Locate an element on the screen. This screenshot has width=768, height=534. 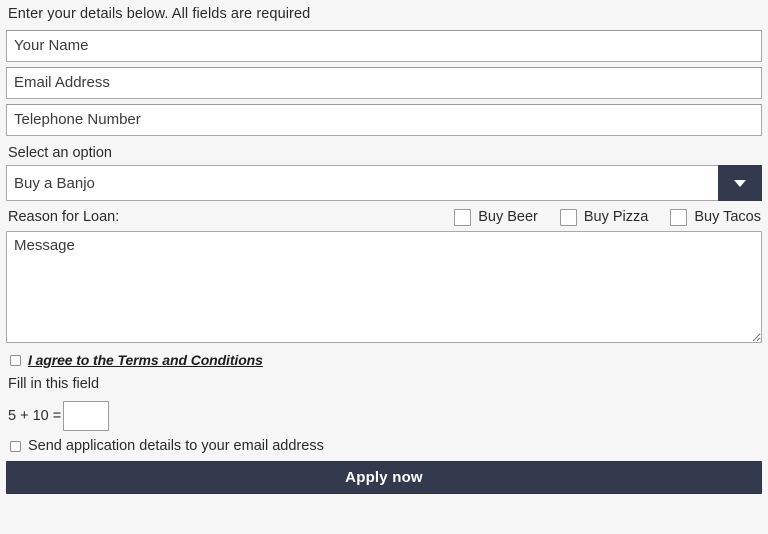
option-select: Buy a Banjo is located at coordinates (384, 183).